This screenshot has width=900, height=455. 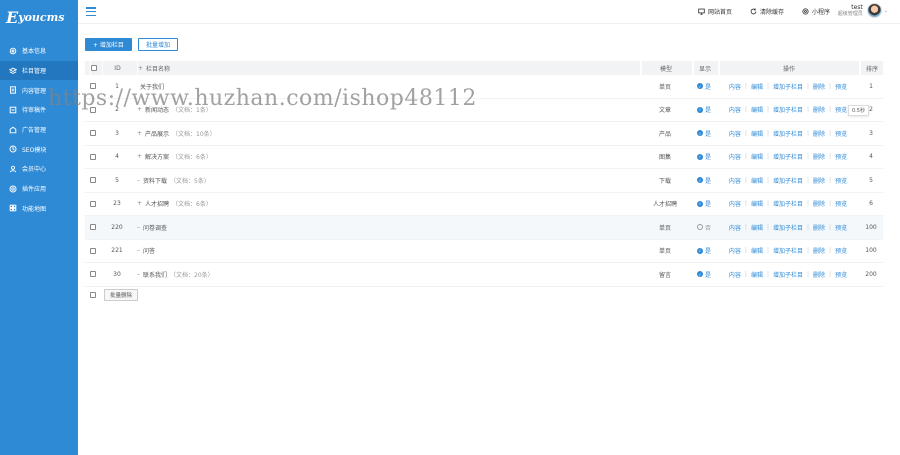 I want to click on sidebar-item-column-manage: 栏目管理, so click(x=39, y=70).